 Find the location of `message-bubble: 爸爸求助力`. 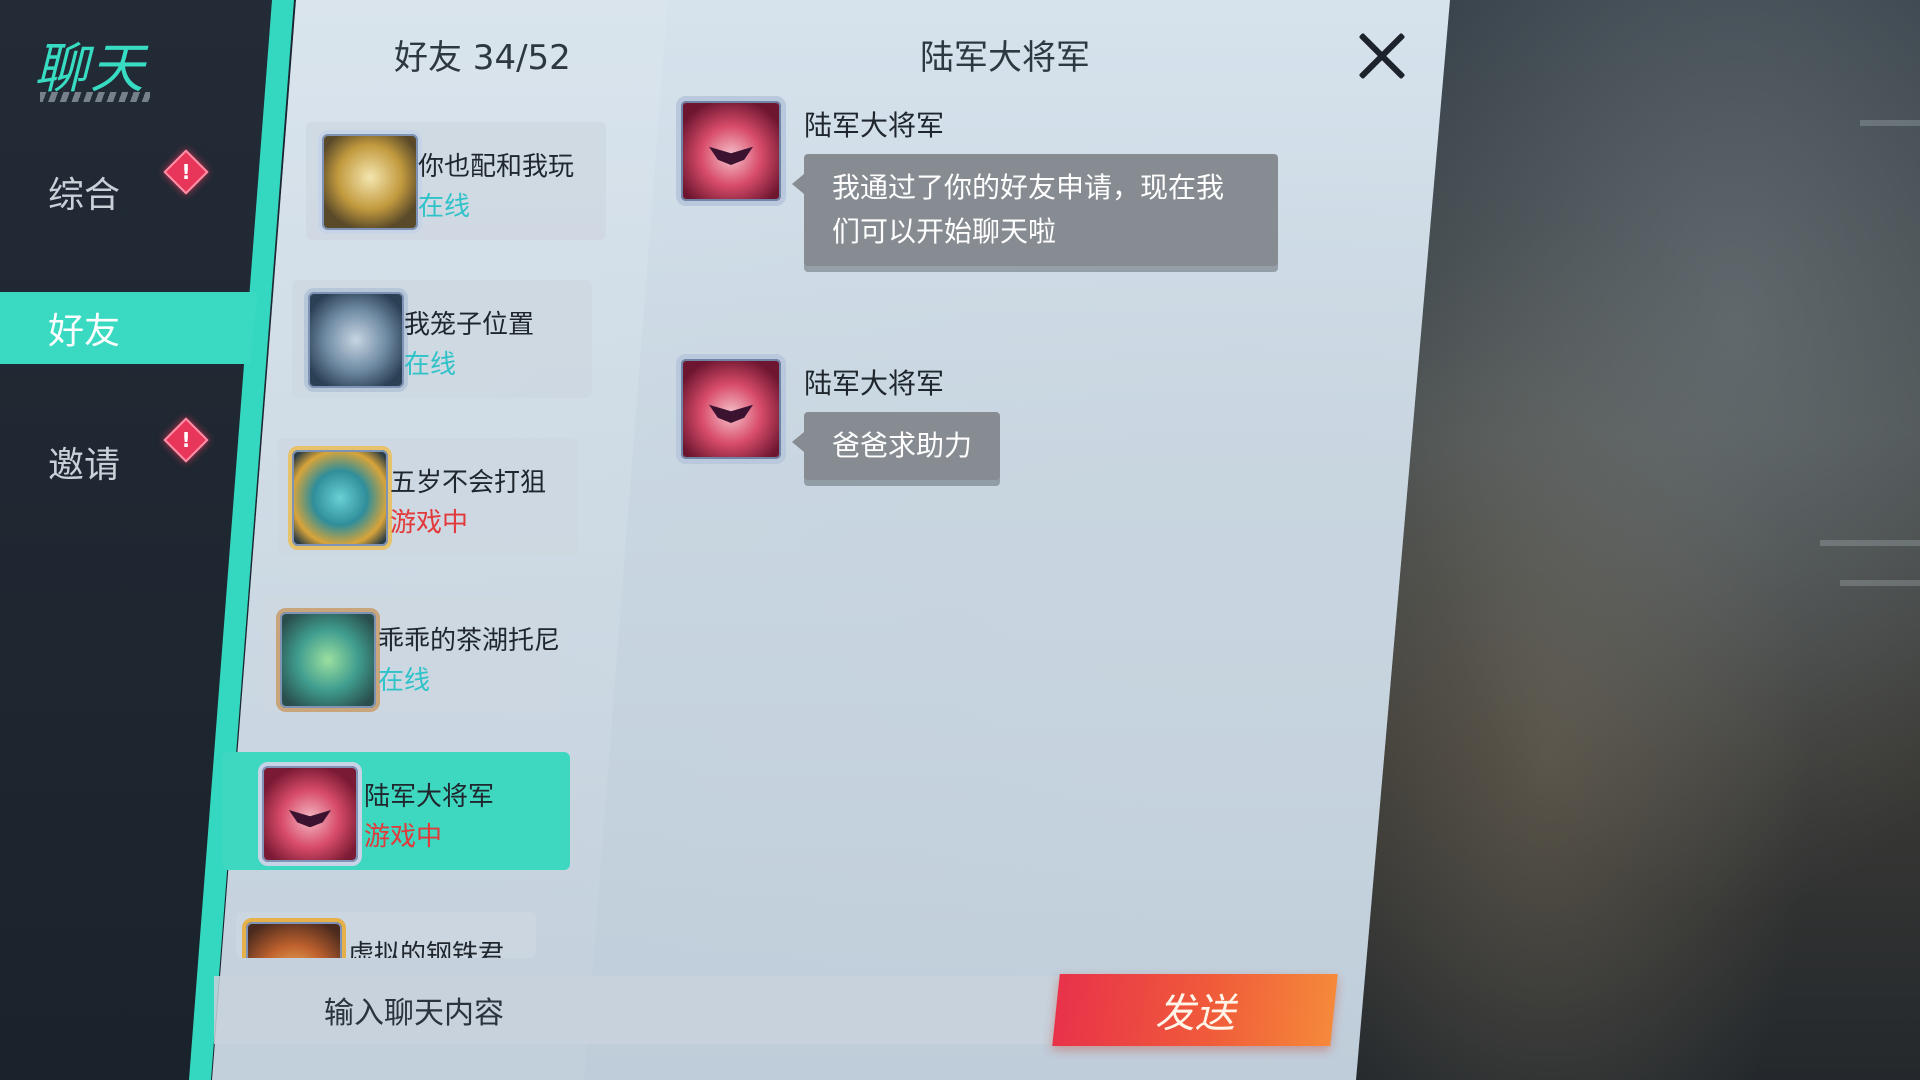

message-bubble: 爸爸求助力 is located at coordinates (896, 446).